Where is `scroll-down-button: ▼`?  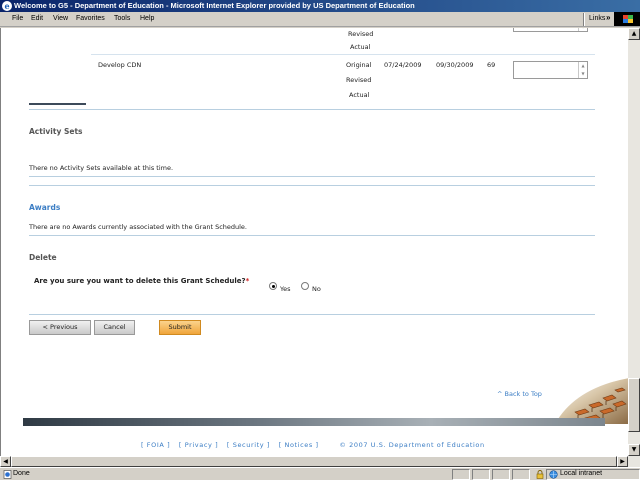
scroll-down-button: ▼ is located at coordinates (634, 450).